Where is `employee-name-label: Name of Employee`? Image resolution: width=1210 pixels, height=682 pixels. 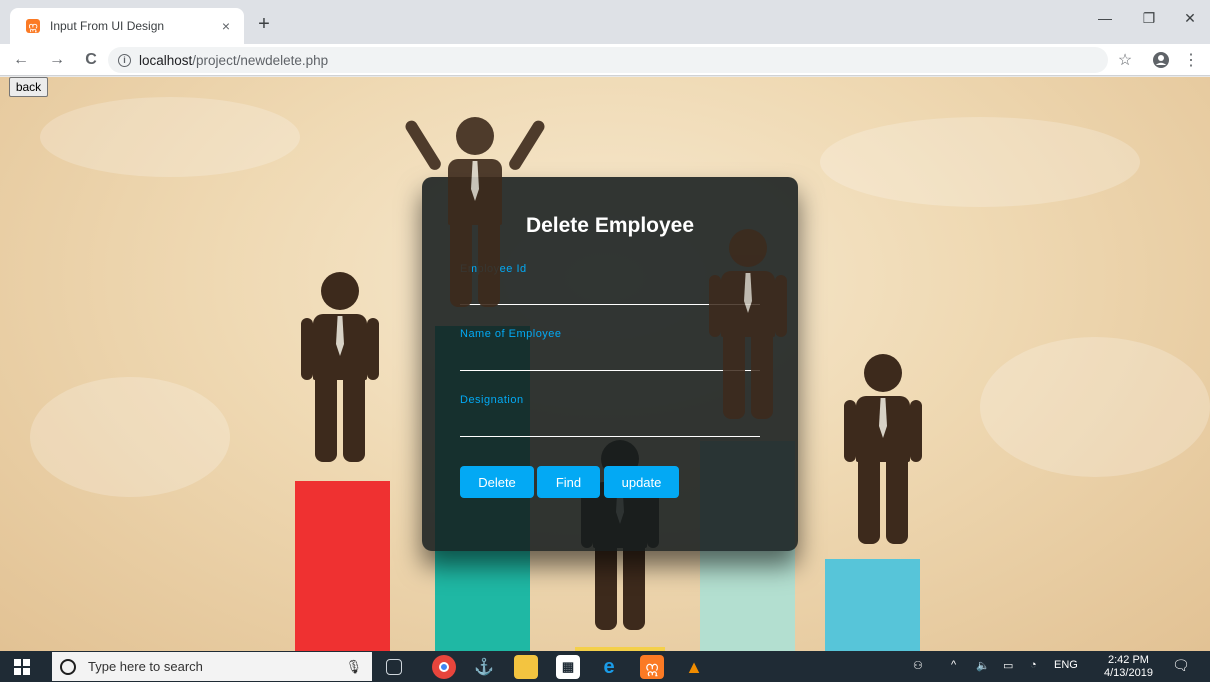
employee-name-label: Name of Employee is located at coordinates (511, 334).